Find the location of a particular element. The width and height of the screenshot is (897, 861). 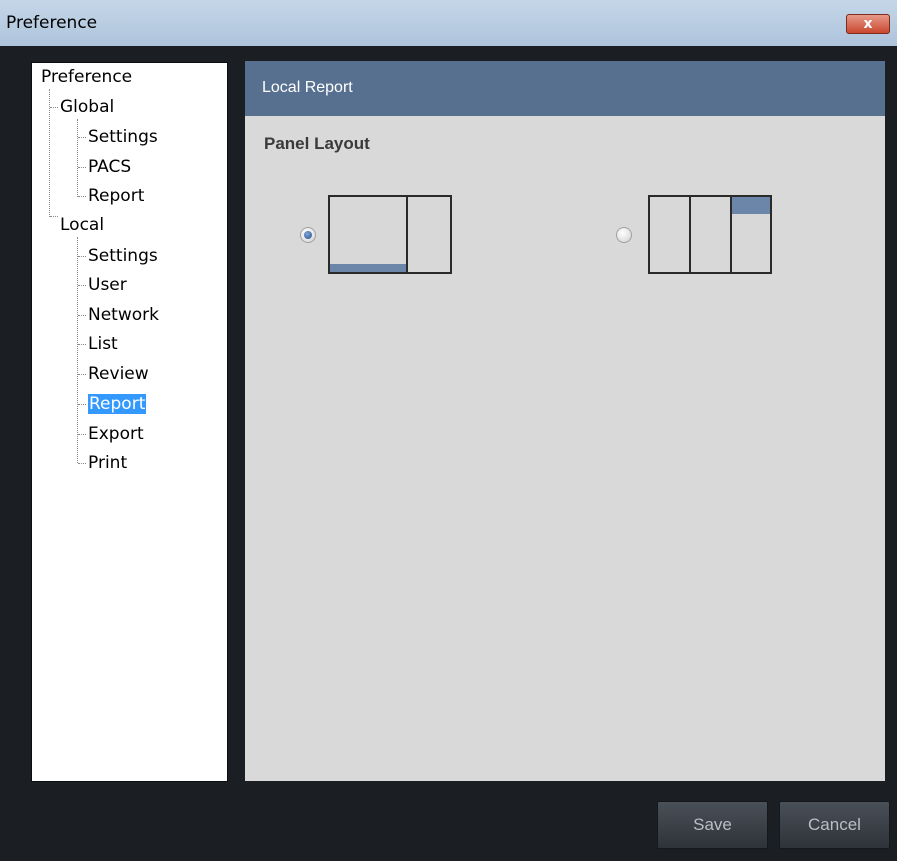

close-button: x is located at coordinates (868, 24).